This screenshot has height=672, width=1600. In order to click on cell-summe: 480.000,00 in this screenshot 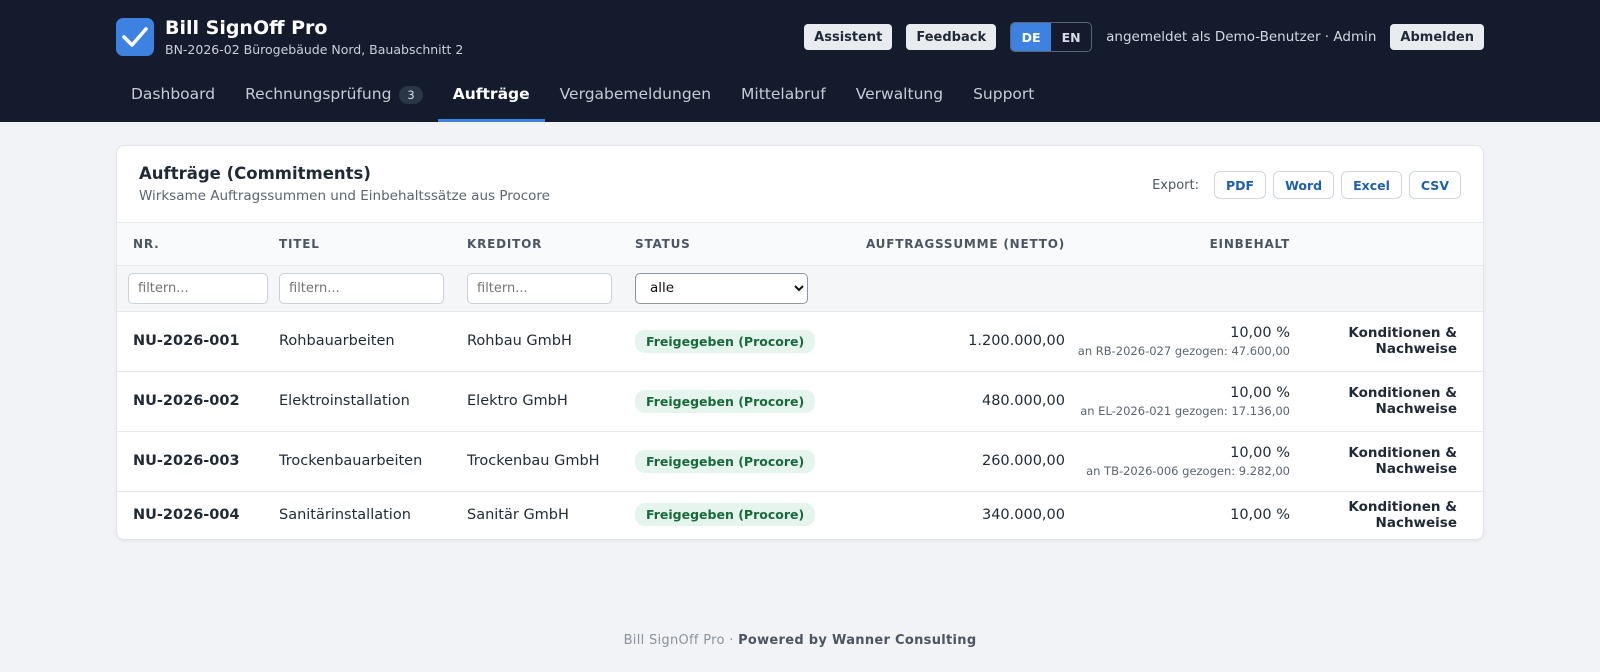, I will do `click(948, 401)`.